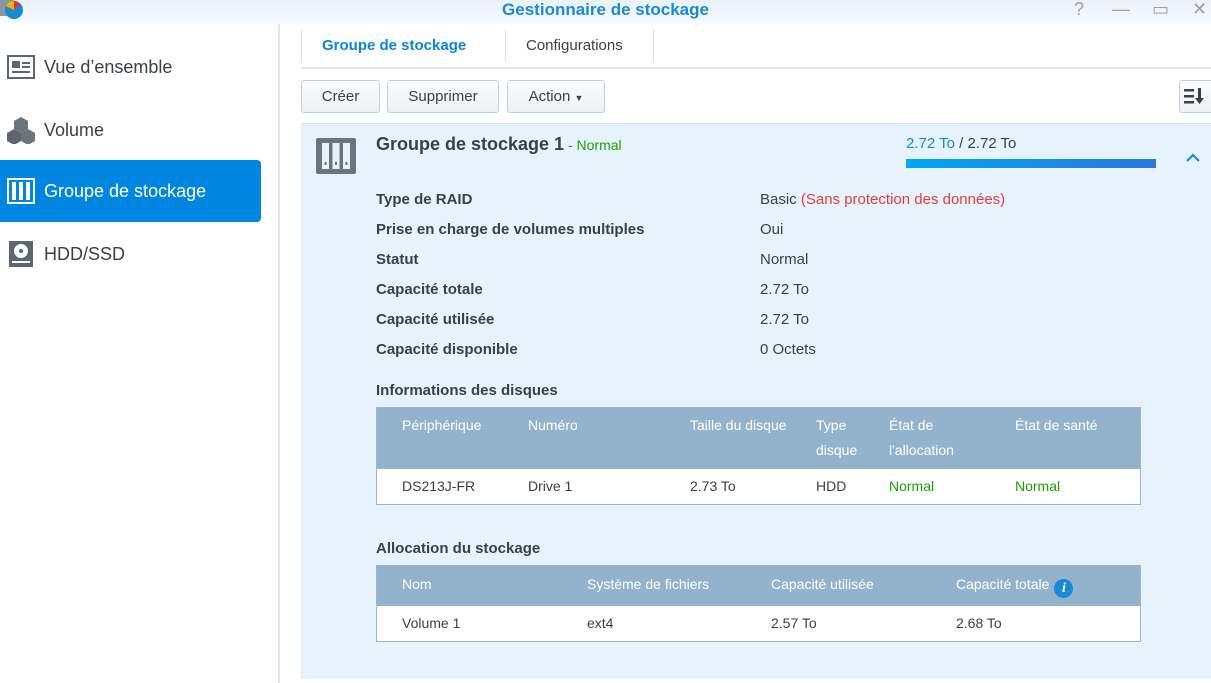 The width and height of the screenshot is (1211, 683). What do you see at coordinates (1079, 9) in the screenshot?
I see `help-button: ?` at bounding box center [1079, 9].